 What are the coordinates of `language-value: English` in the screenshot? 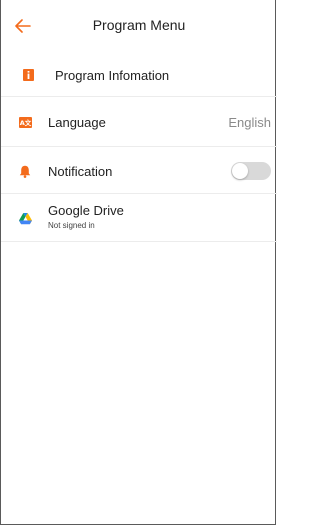 It's located at (249, 122).